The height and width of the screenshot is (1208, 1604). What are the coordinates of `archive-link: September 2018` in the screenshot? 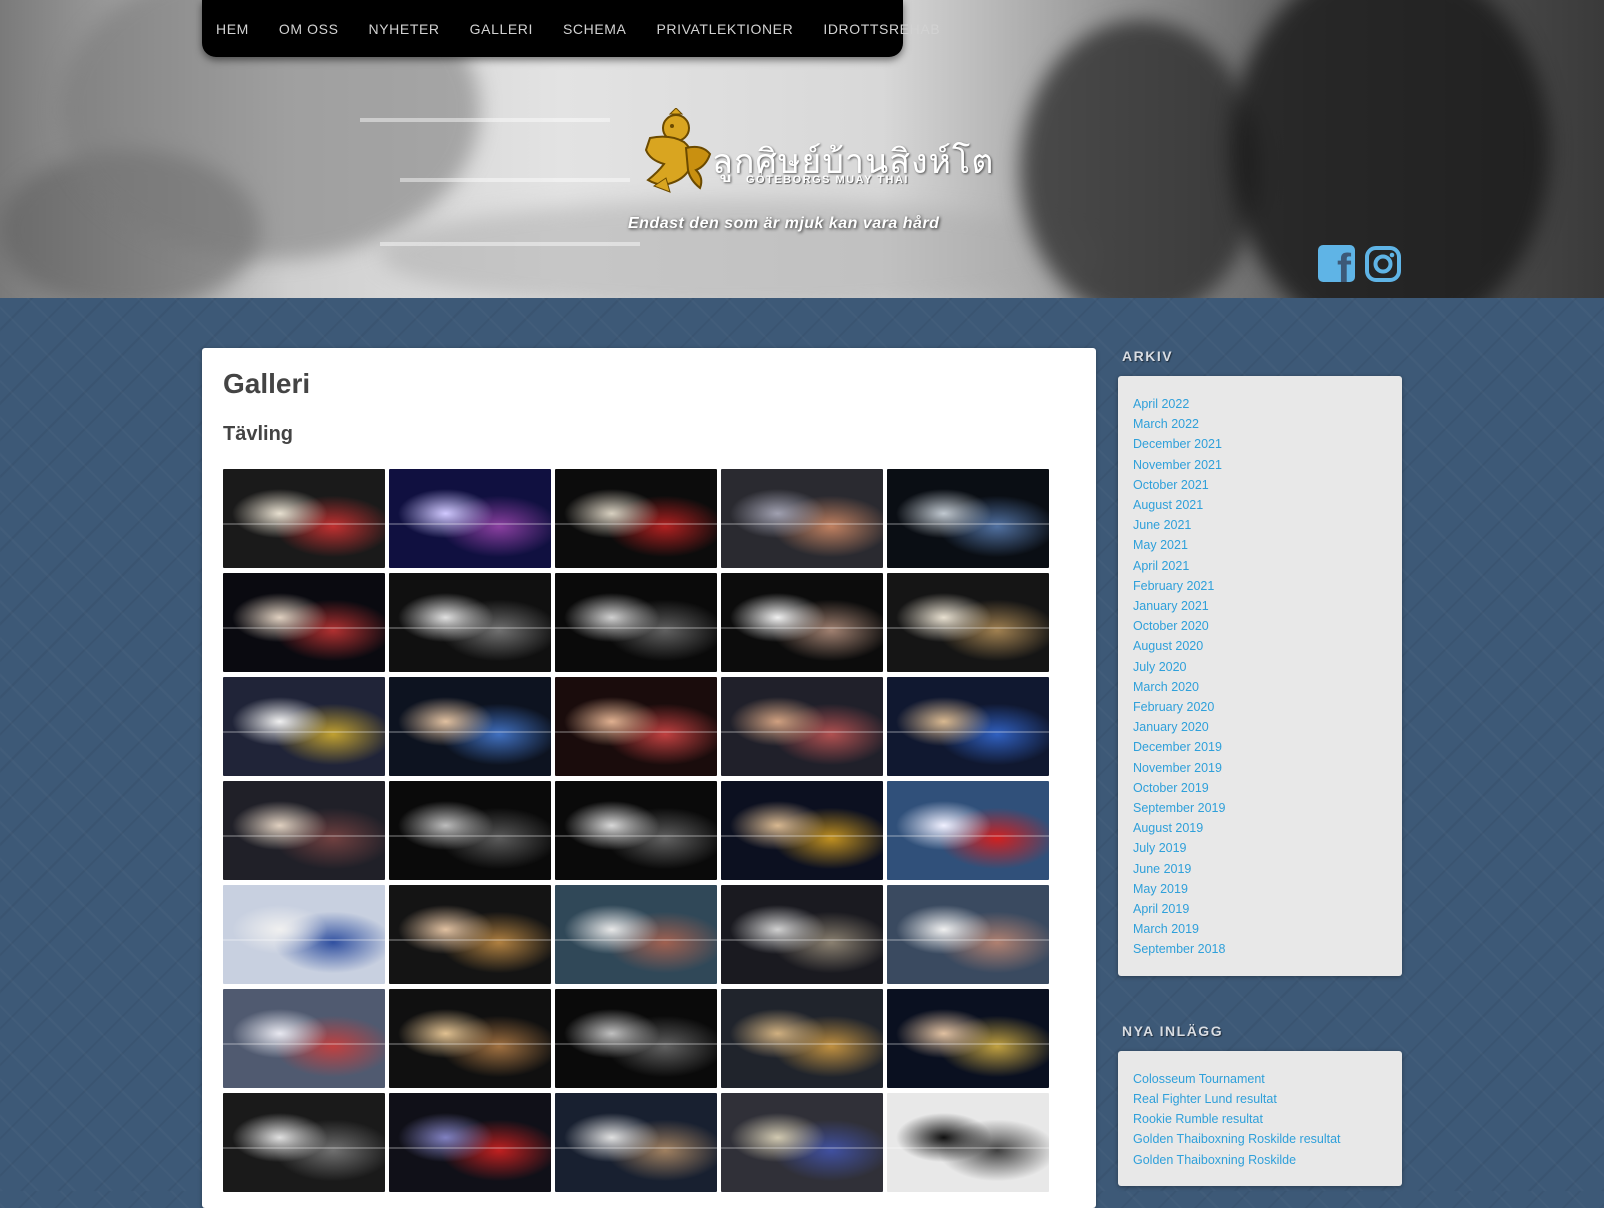 It's located at (1260, 949).